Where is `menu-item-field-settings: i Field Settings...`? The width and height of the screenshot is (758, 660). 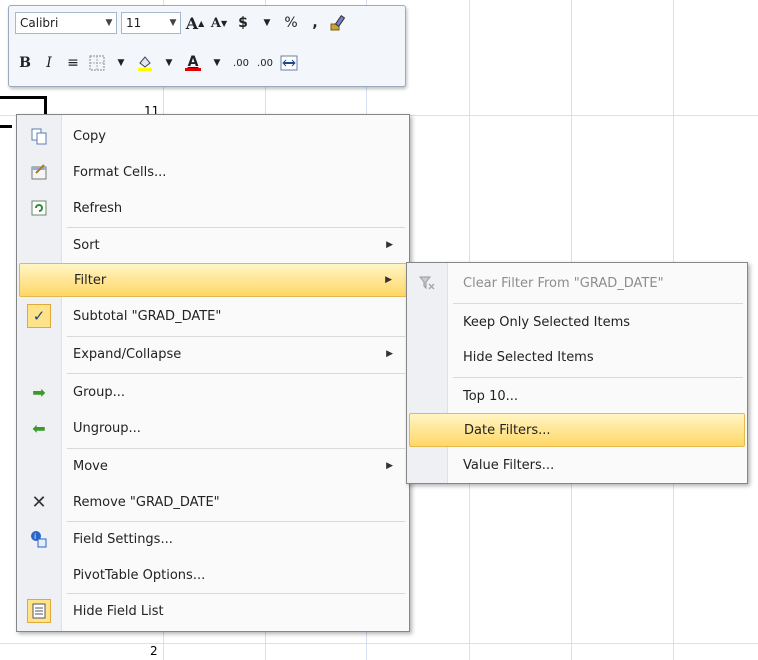
menu-item-field-settings: i Field Settings... is located at coordinates (213, 539).